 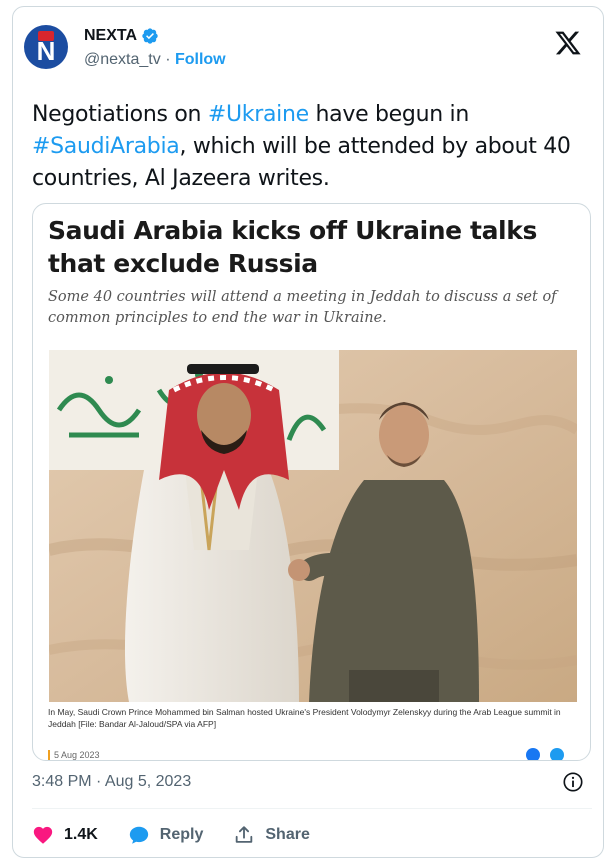 I want to click on facebook-icon, so click(x=533, y=754).